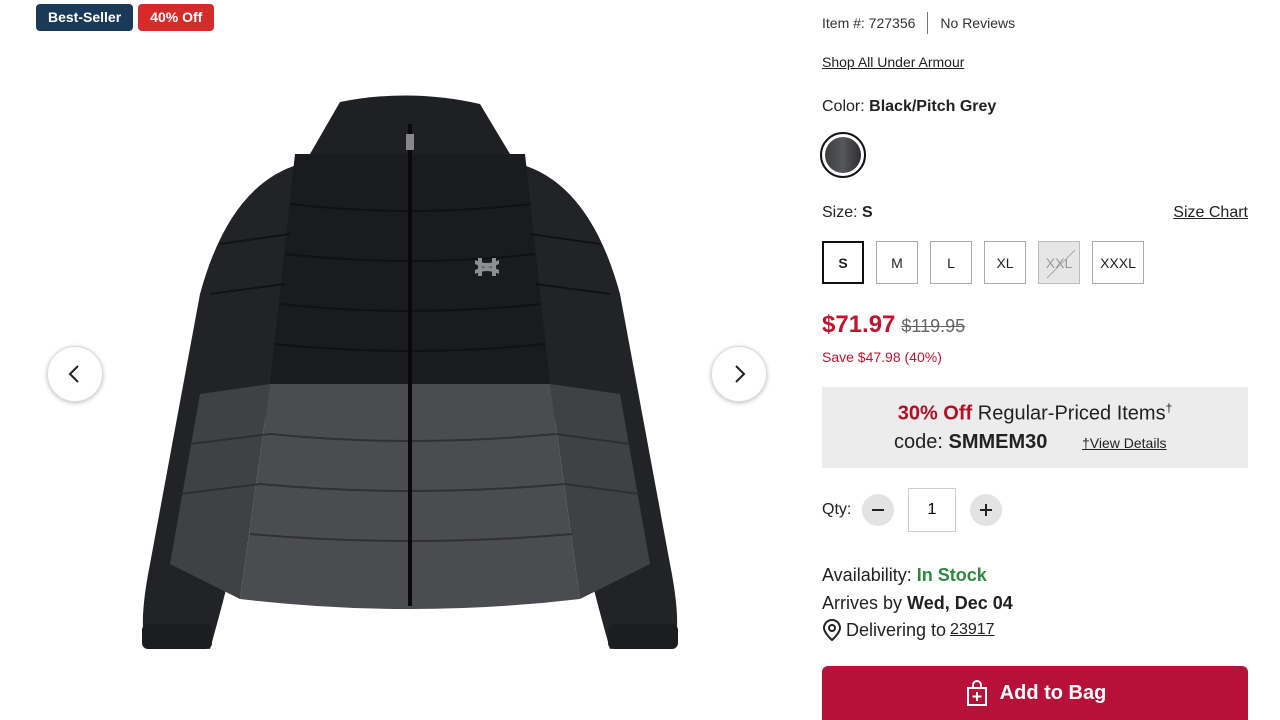 The width and height of the screenshot is (1280, 720). I want to click on availability: Availability: In Stock, so click(904, 575).